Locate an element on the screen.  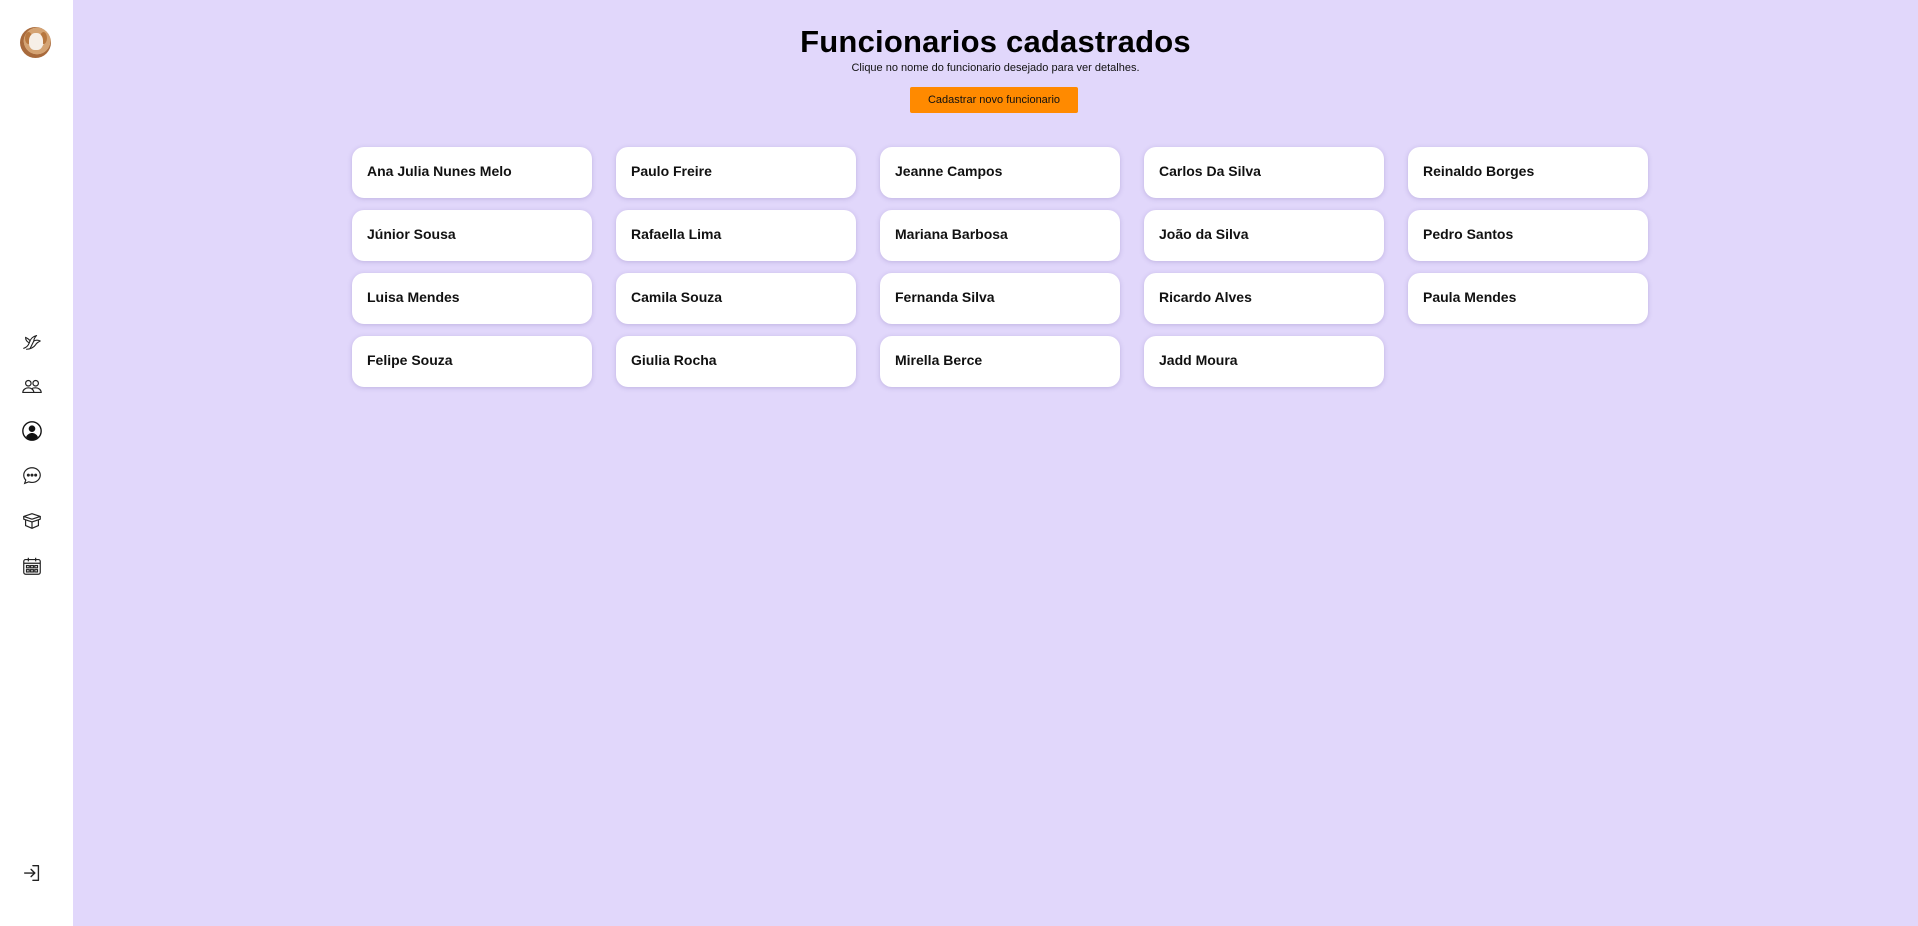
chat-icon is located at coordinates (31, 475).